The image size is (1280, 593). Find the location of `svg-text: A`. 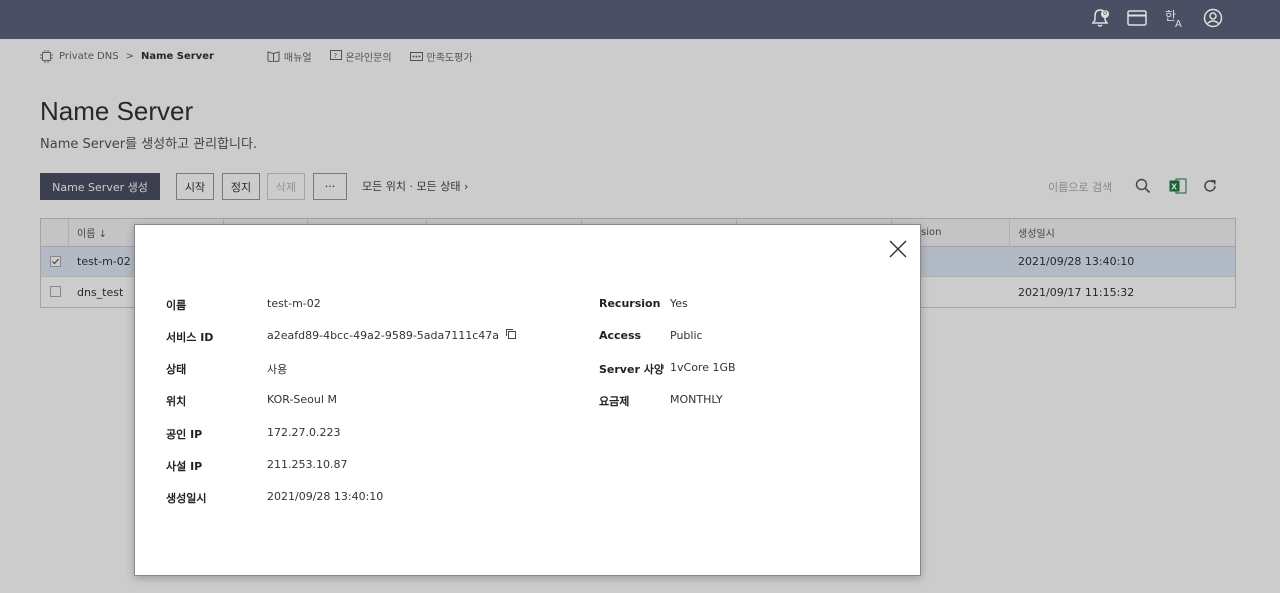

svg-text: A is located at coordinates (1178, 24).